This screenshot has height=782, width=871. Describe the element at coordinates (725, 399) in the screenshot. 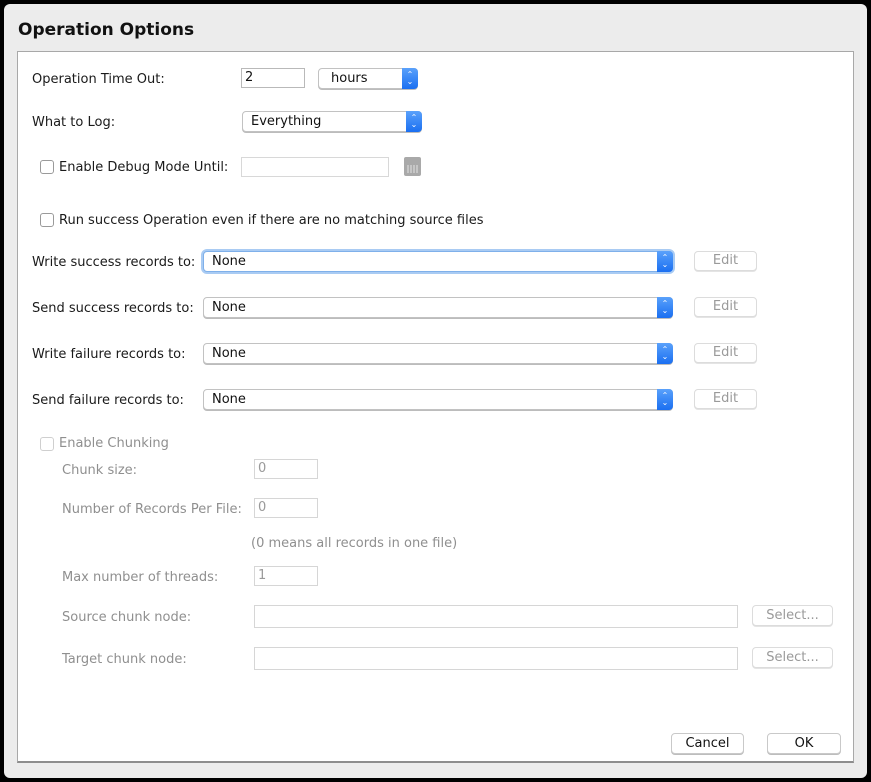

I see `send-failure-edit-button: Edit` at that location.